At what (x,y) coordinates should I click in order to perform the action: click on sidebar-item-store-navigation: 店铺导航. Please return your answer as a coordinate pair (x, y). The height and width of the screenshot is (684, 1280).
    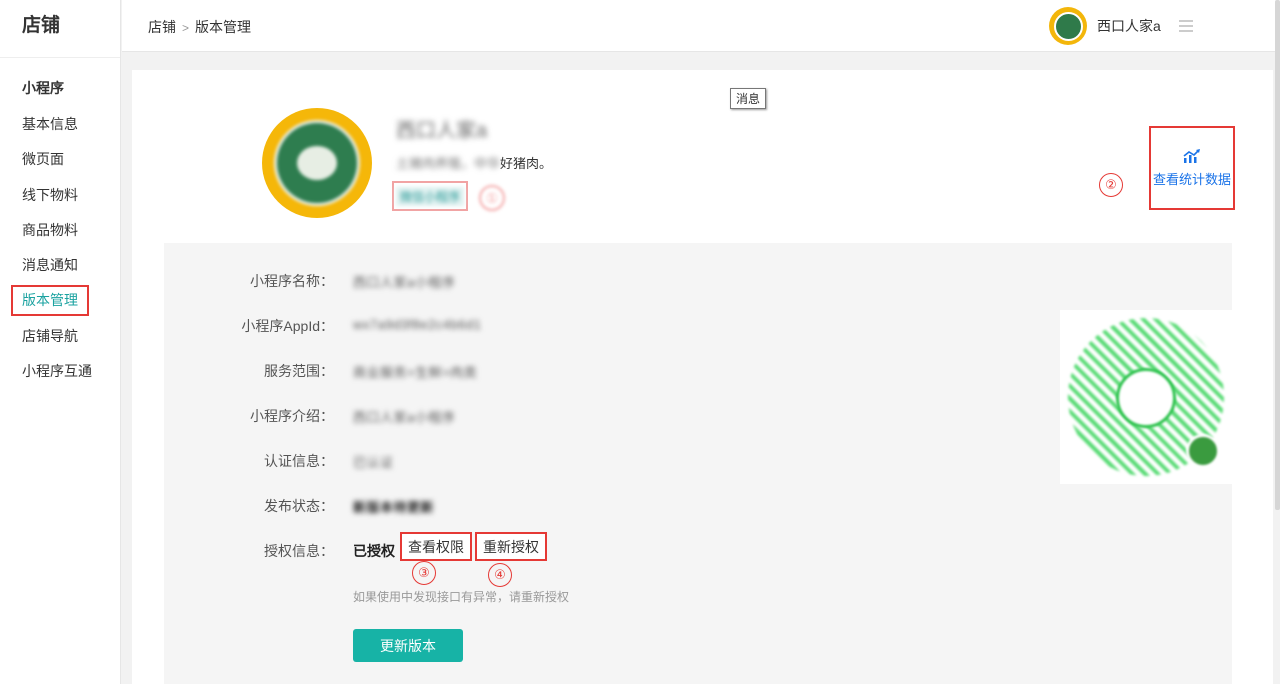
    Looking at the image, I should click on (60, 336).